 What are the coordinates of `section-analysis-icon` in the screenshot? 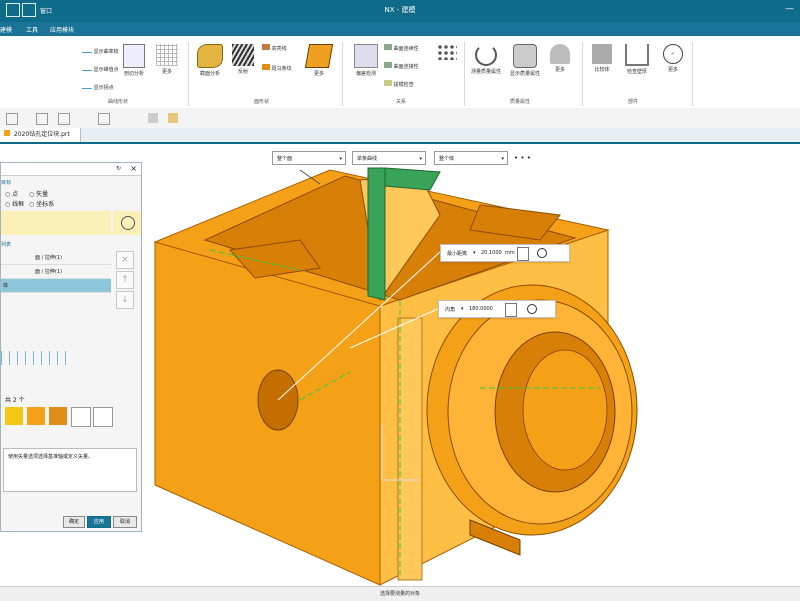 It's located at (134, 56).